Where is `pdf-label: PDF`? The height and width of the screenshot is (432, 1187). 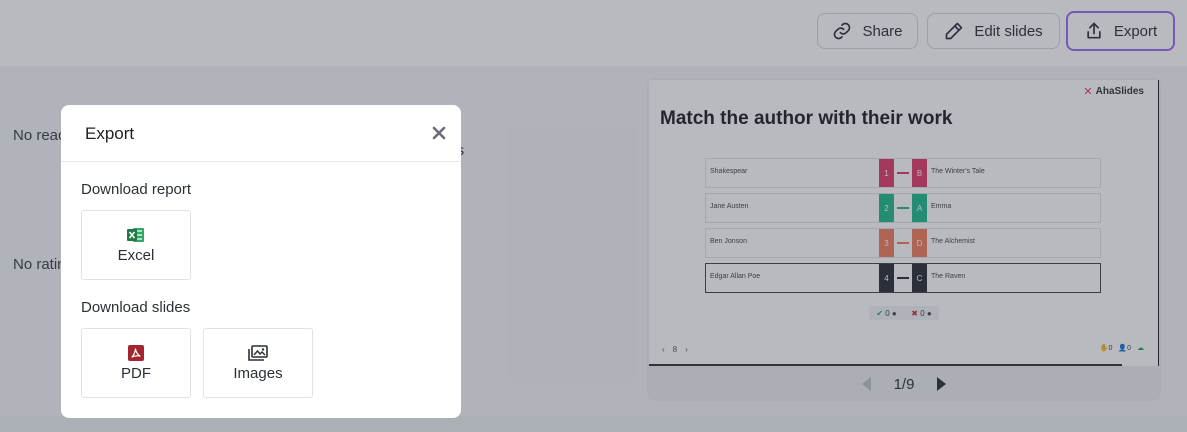 pdf-label: PDF is located at coordinates (136, 373).